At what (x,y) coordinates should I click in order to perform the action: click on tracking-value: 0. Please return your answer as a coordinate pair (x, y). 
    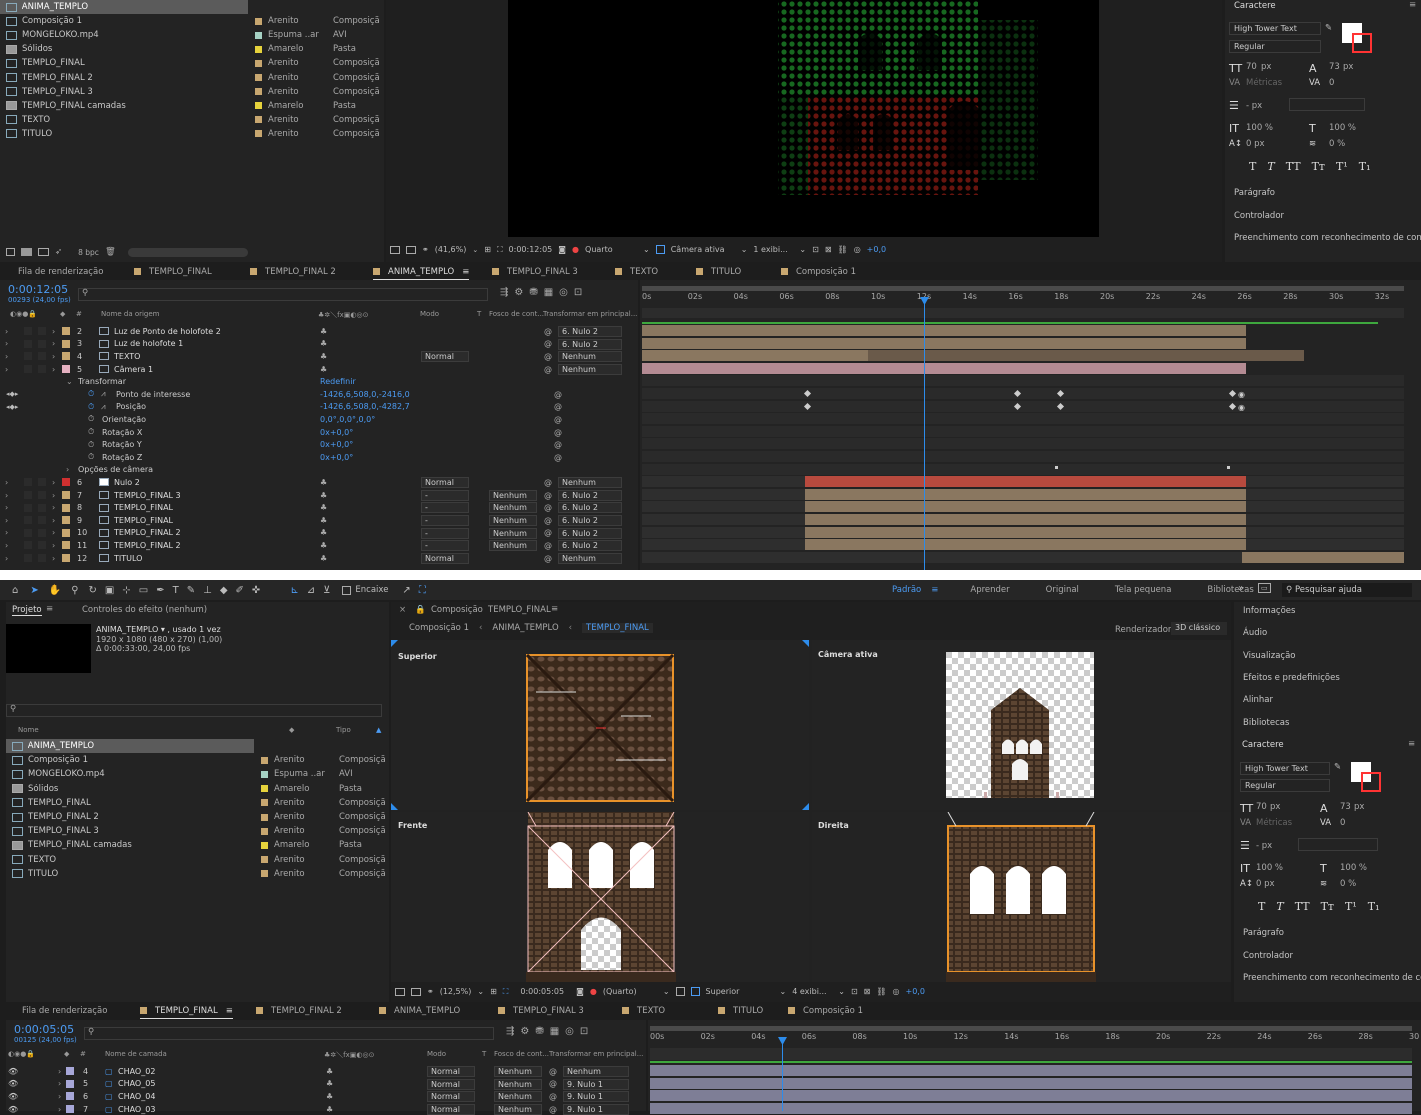
    Looking at the image, I should click on (1331, 83).